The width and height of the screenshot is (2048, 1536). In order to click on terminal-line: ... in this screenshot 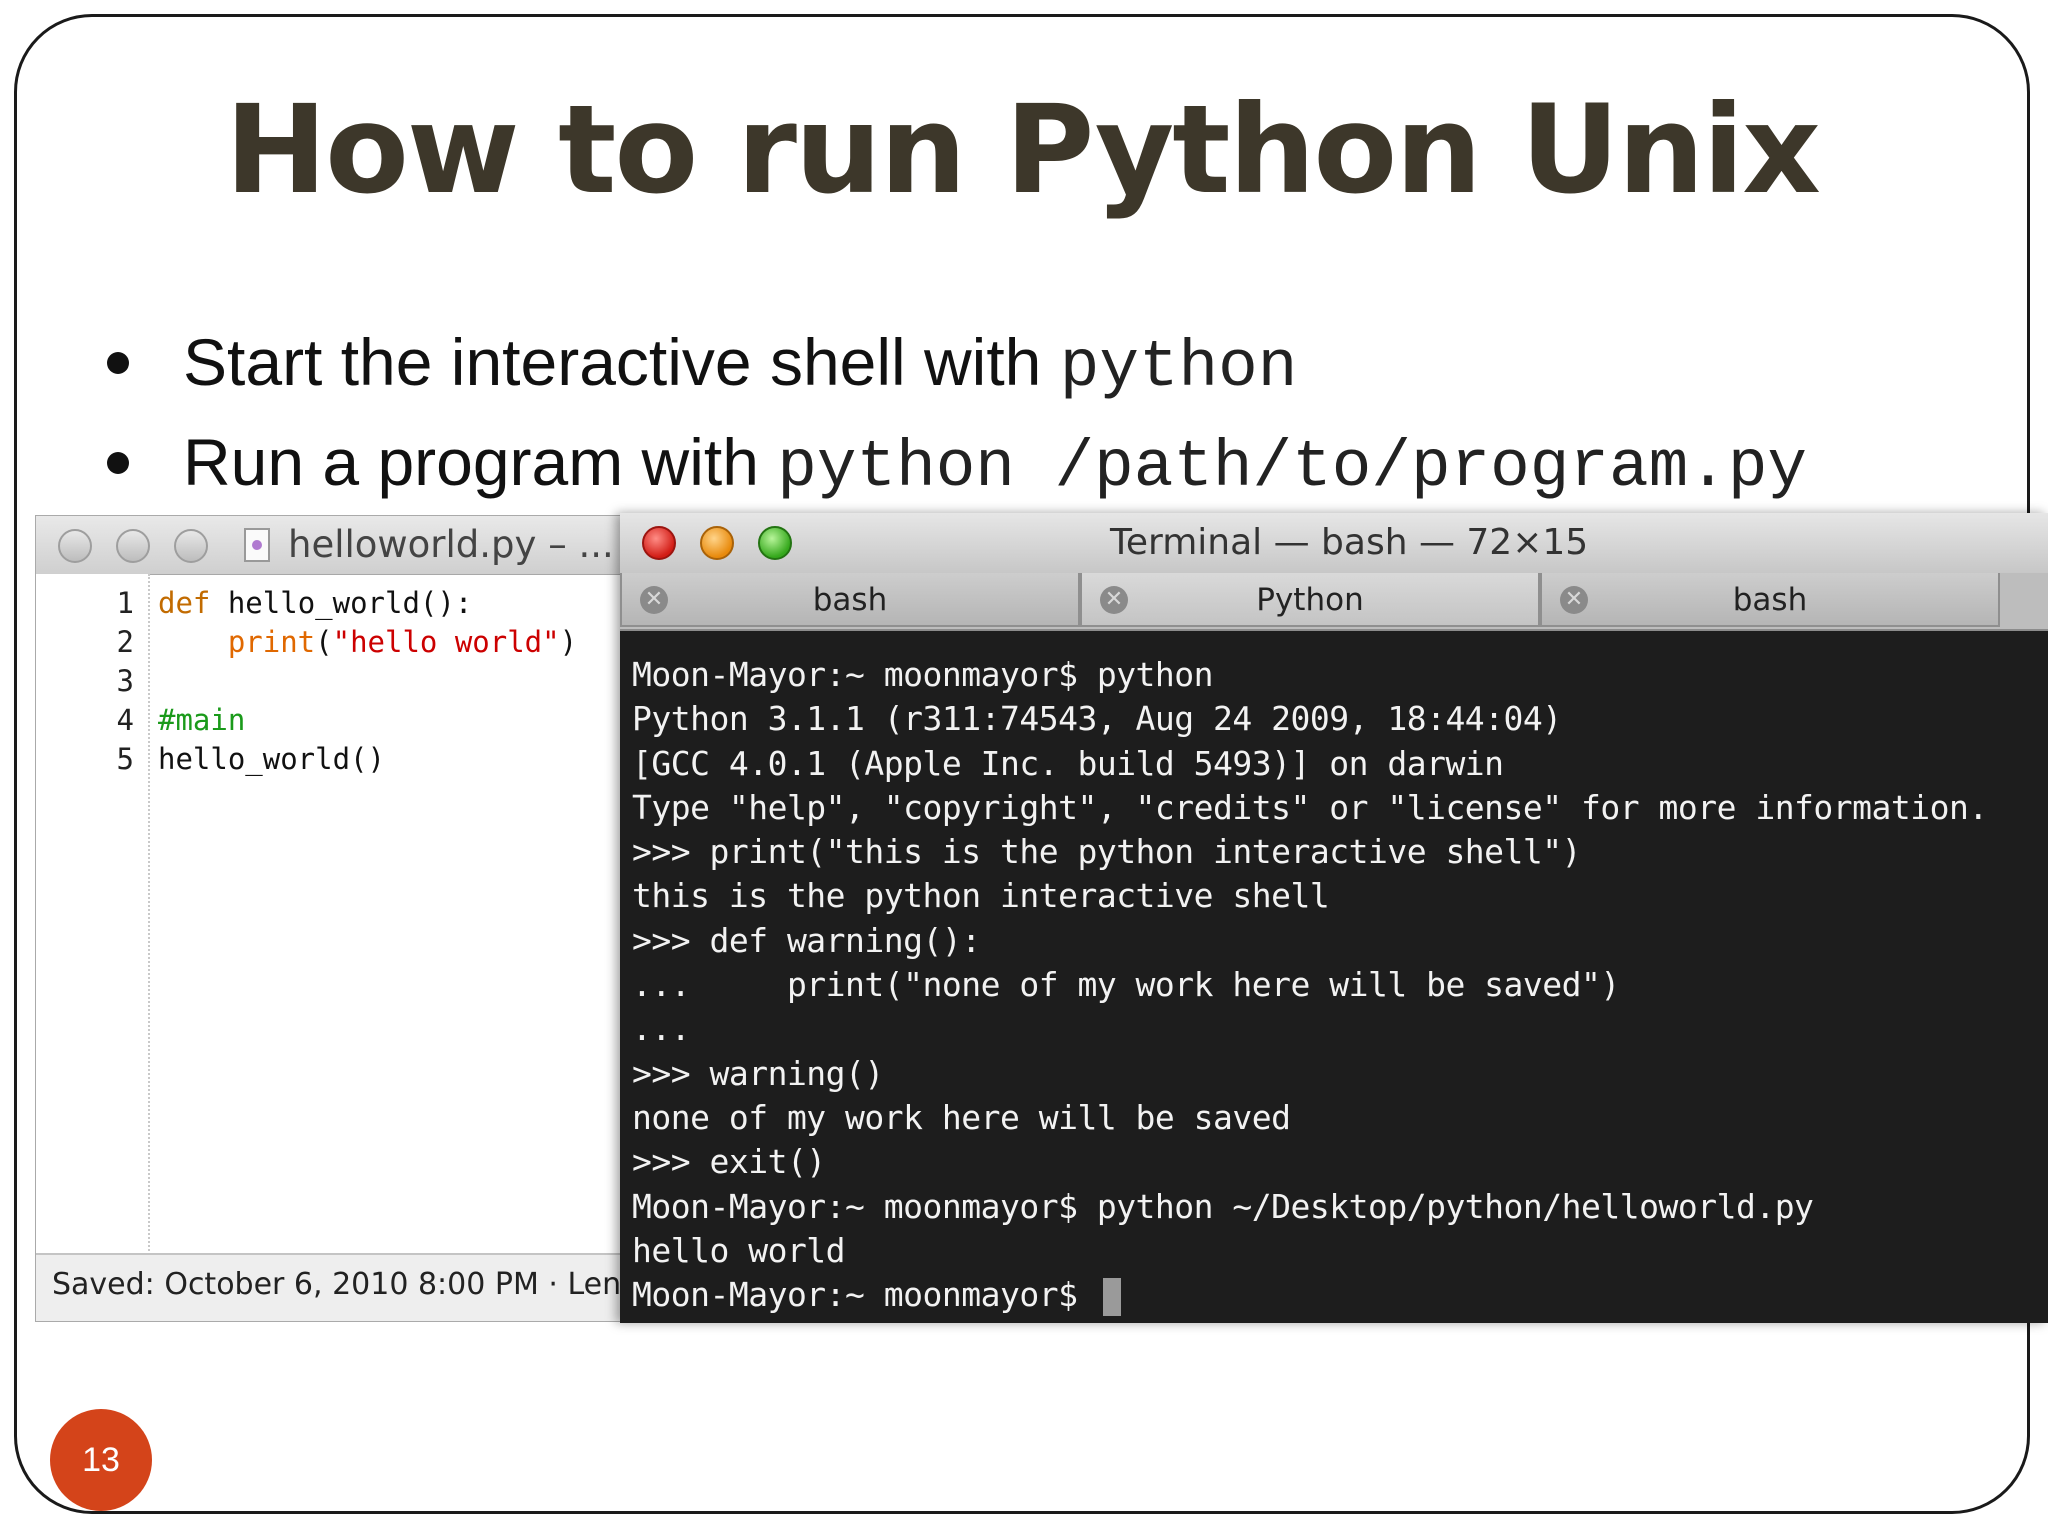, I will do `click(1340, 1029)`.